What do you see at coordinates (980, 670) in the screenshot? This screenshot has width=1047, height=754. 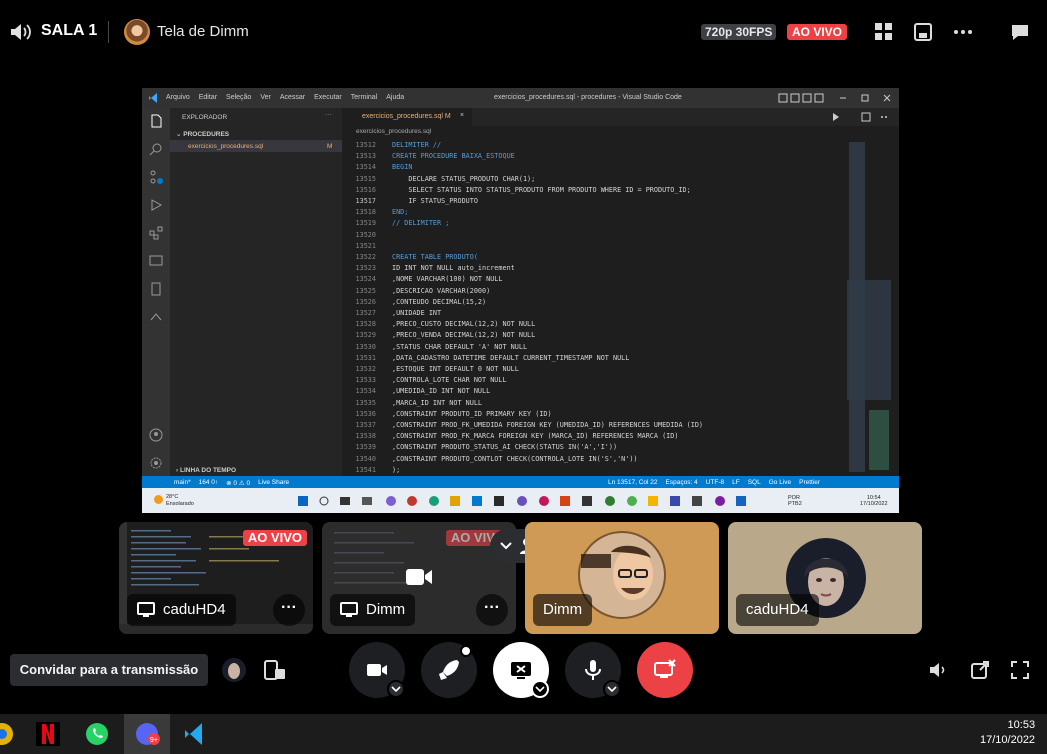 I see `popout-window-icon` at bounding box center [980, 670].